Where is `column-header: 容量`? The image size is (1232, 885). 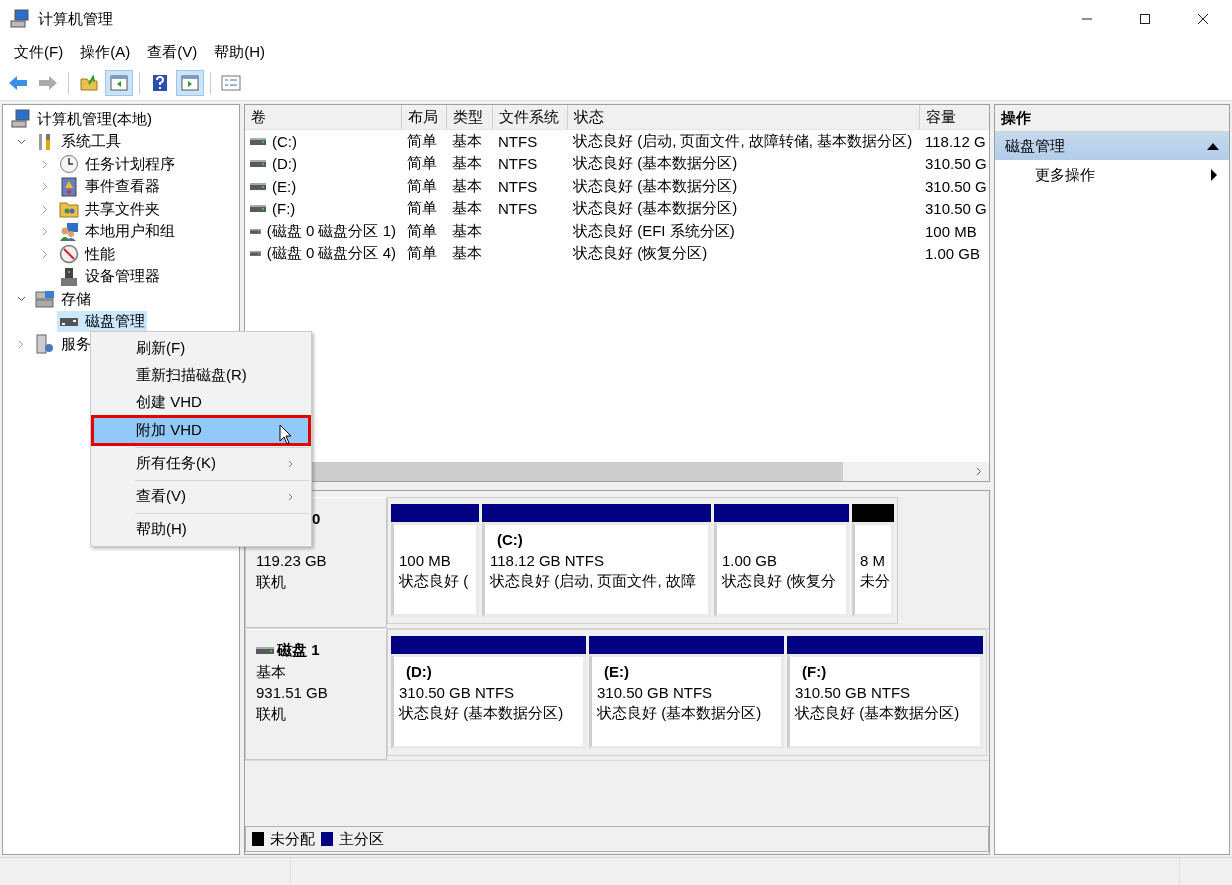 column-header: 容量 is located at coordinates (954, 117).